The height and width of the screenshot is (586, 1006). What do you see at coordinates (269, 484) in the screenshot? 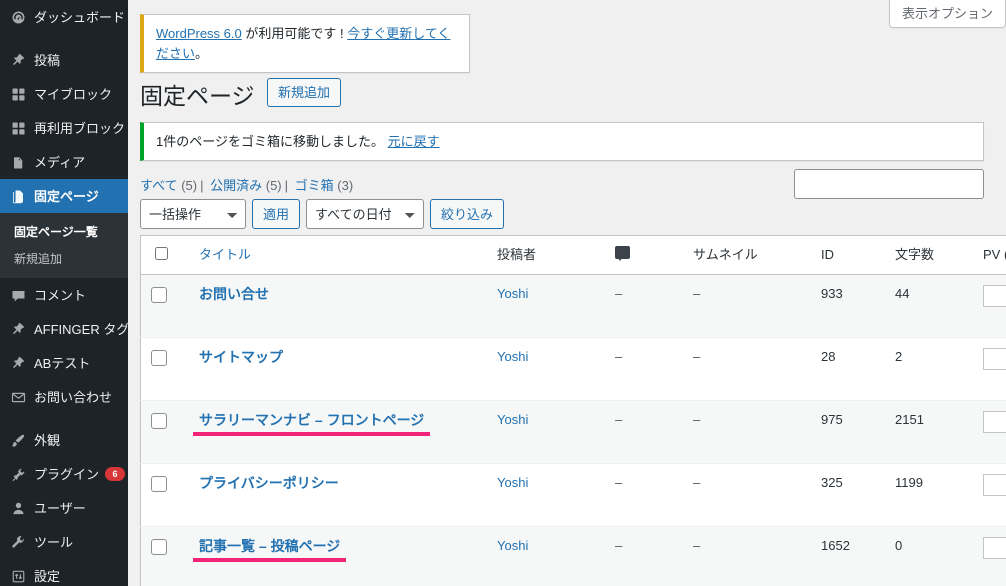
I see `page-title-link: プライバシーポリシー` at bounding box center [269, 484].